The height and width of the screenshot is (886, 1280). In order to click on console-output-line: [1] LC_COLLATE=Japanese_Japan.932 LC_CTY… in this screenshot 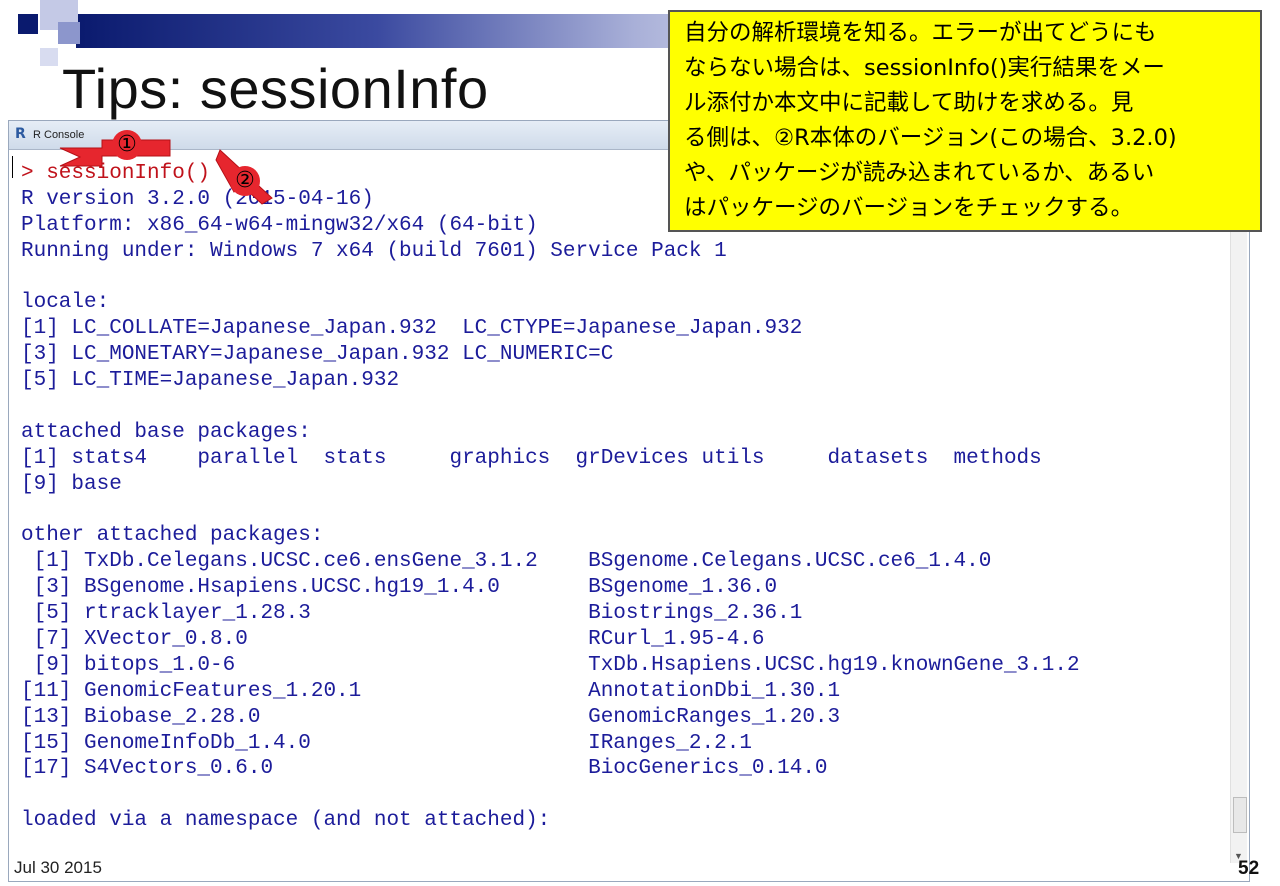, I will do `click(412, 329)`.